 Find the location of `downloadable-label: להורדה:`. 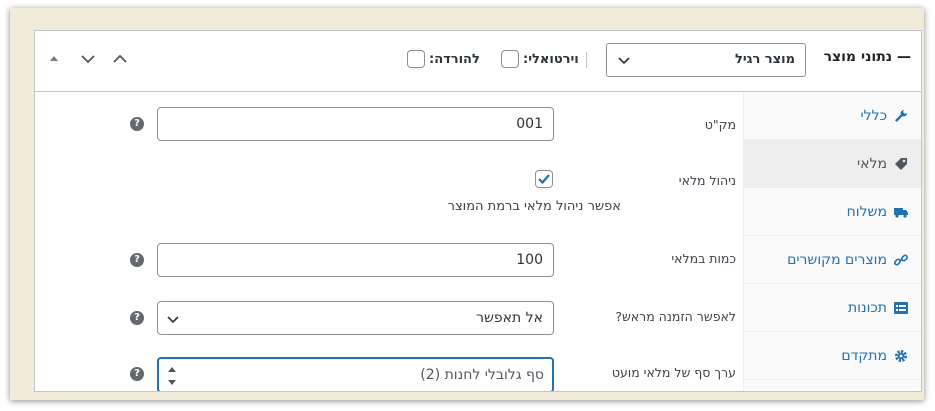

downloadable-label: להורדה: is located at coordinates (454, 59).